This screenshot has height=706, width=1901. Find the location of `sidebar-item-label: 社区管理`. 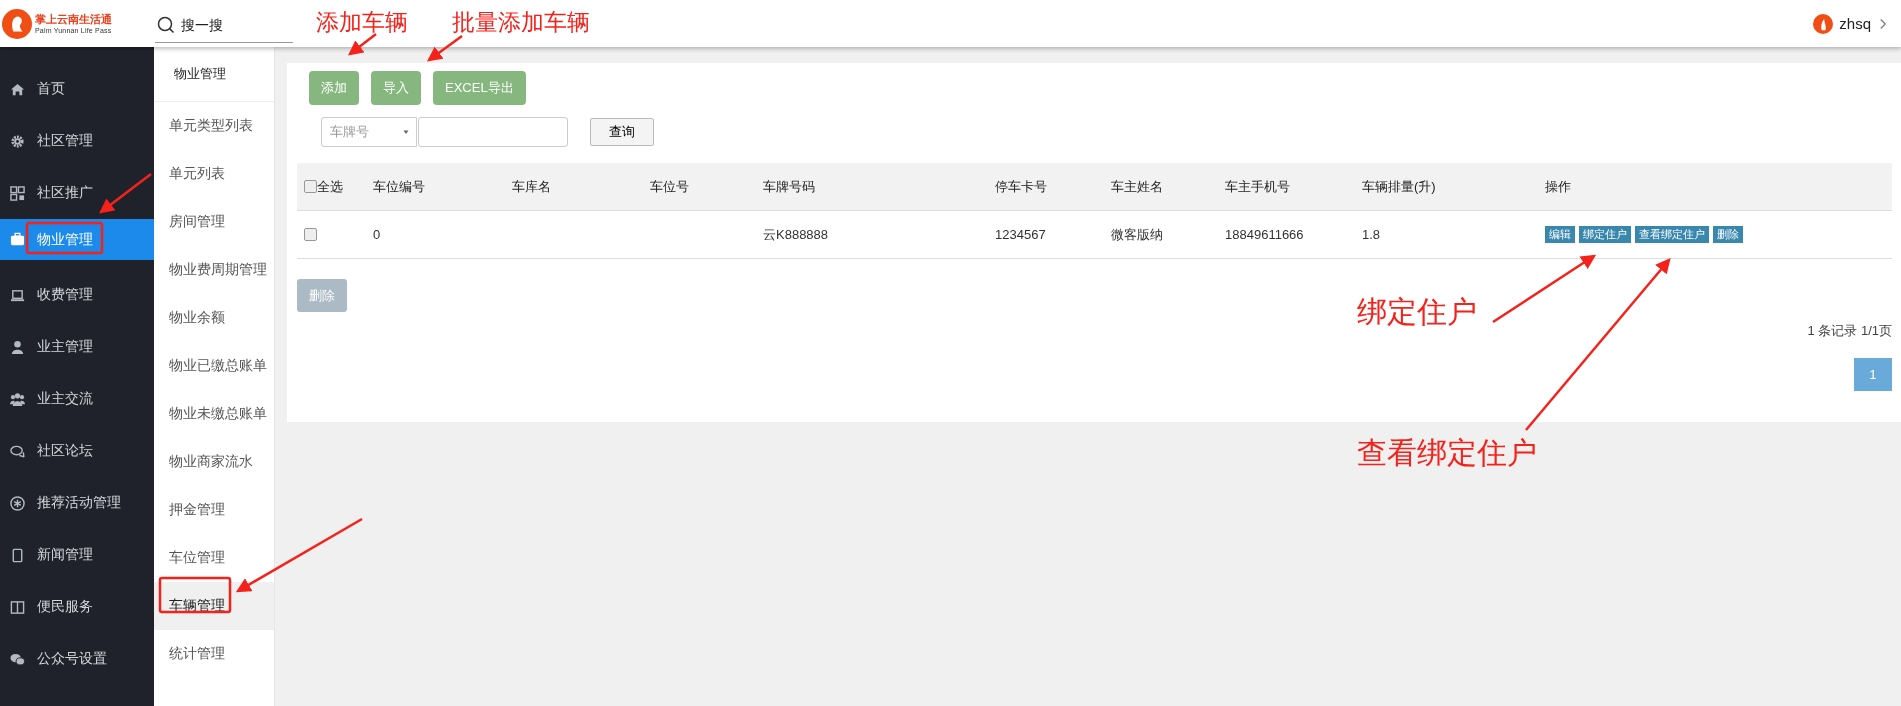

sidebar-item-label: 社区管理 is located at coordinates (65, 141).